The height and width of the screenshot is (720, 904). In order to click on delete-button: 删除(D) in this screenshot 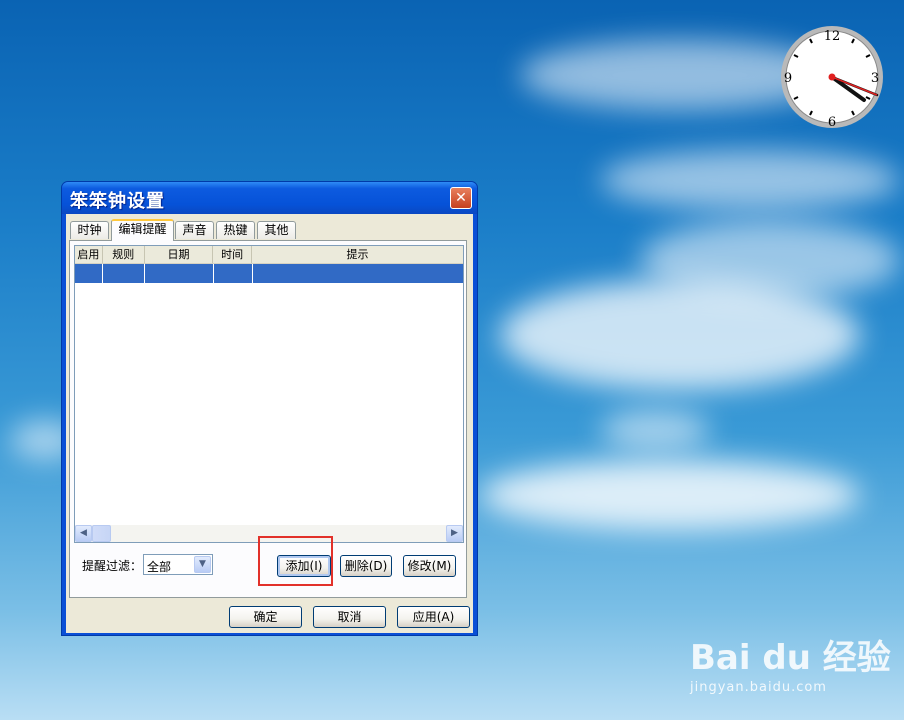, I will do `click(366, 566)`.